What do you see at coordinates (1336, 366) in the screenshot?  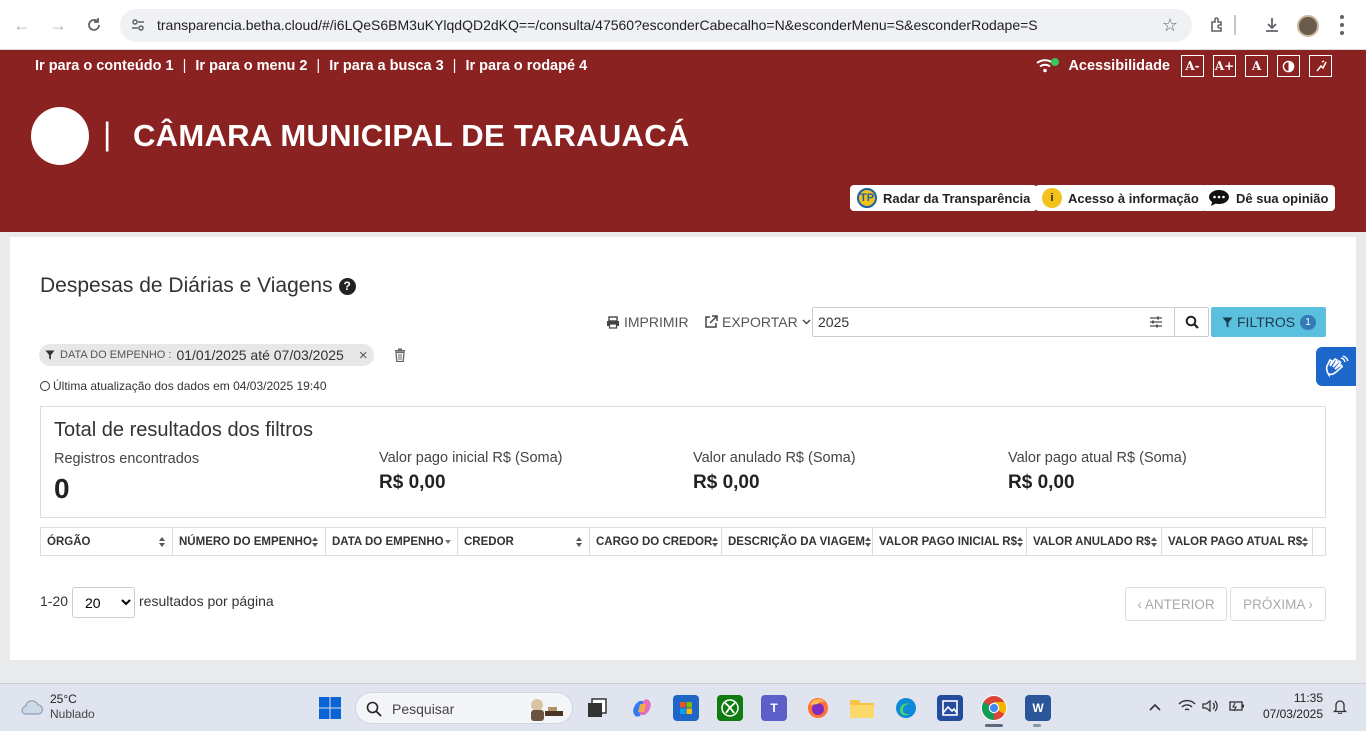 I see `vlibras-widget-icon` at bounding box center [1336, 366].